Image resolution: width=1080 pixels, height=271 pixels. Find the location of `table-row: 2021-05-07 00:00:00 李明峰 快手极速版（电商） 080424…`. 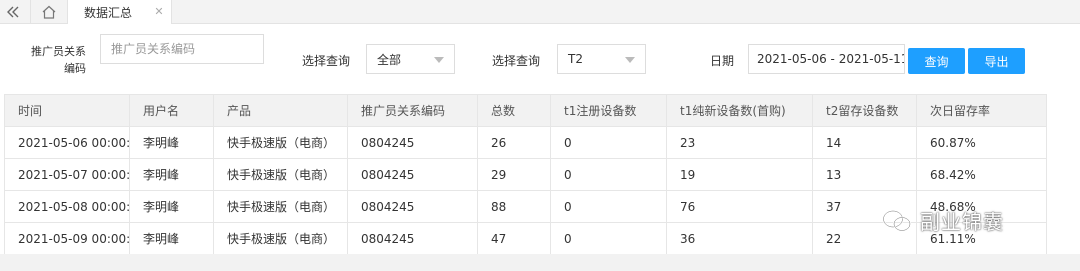

table-row: 2021-05-07 00:00:00 李明峰 快手极速版（电商） 080424… is located at coordinates (525, 174).